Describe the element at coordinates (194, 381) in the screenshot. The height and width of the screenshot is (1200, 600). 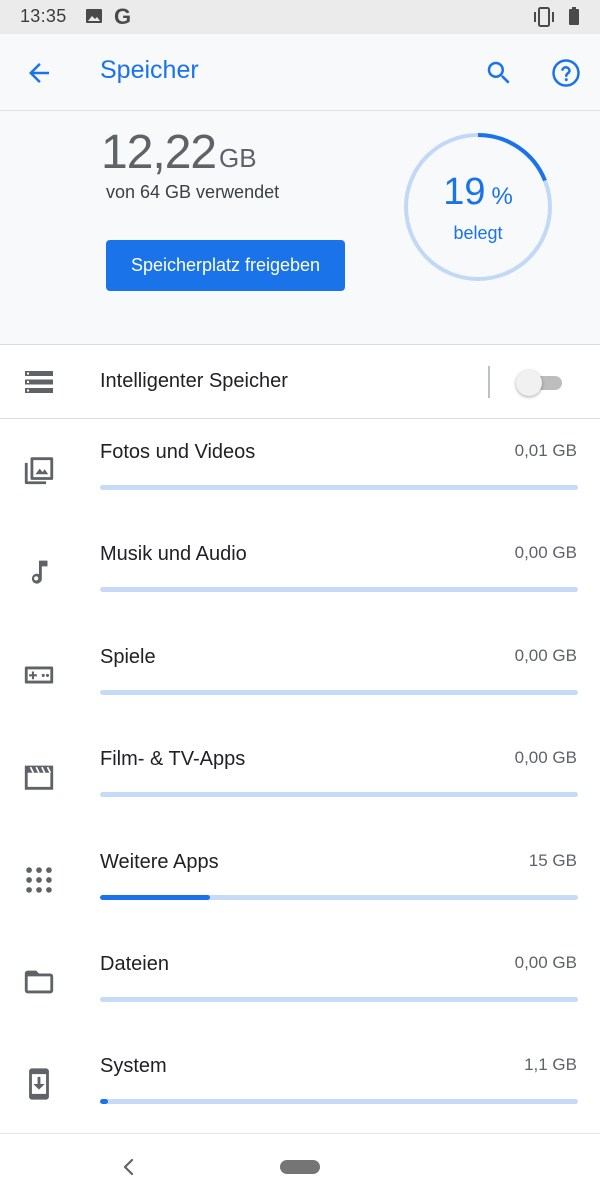
I see `smart-storage-label: Intelligenter Speicher` at that location.